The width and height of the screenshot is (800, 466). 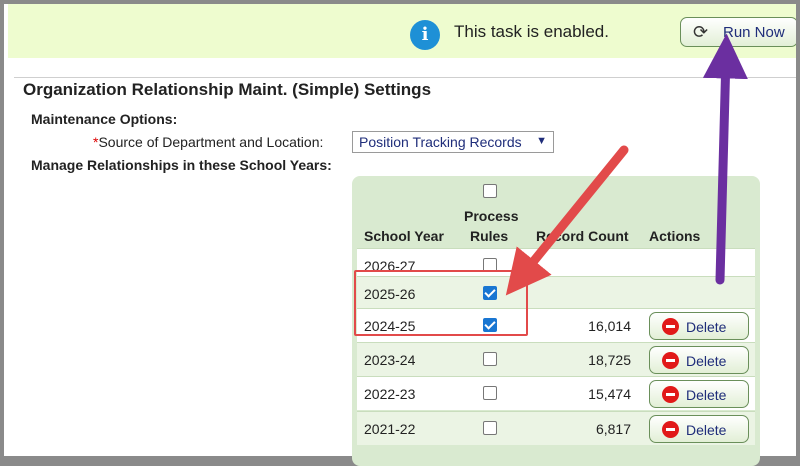 I want to click on purple-annotation-arrow, so click(x=725, y=159).